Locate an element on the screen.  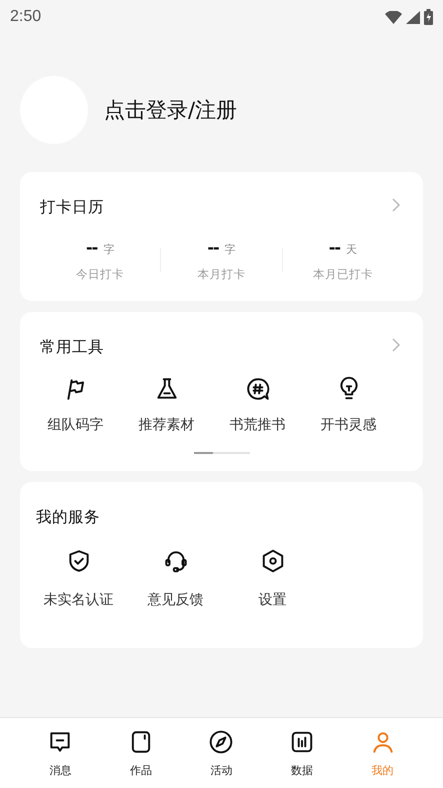
tool-label: 开书灵感 is located at coordinates (348, 425).